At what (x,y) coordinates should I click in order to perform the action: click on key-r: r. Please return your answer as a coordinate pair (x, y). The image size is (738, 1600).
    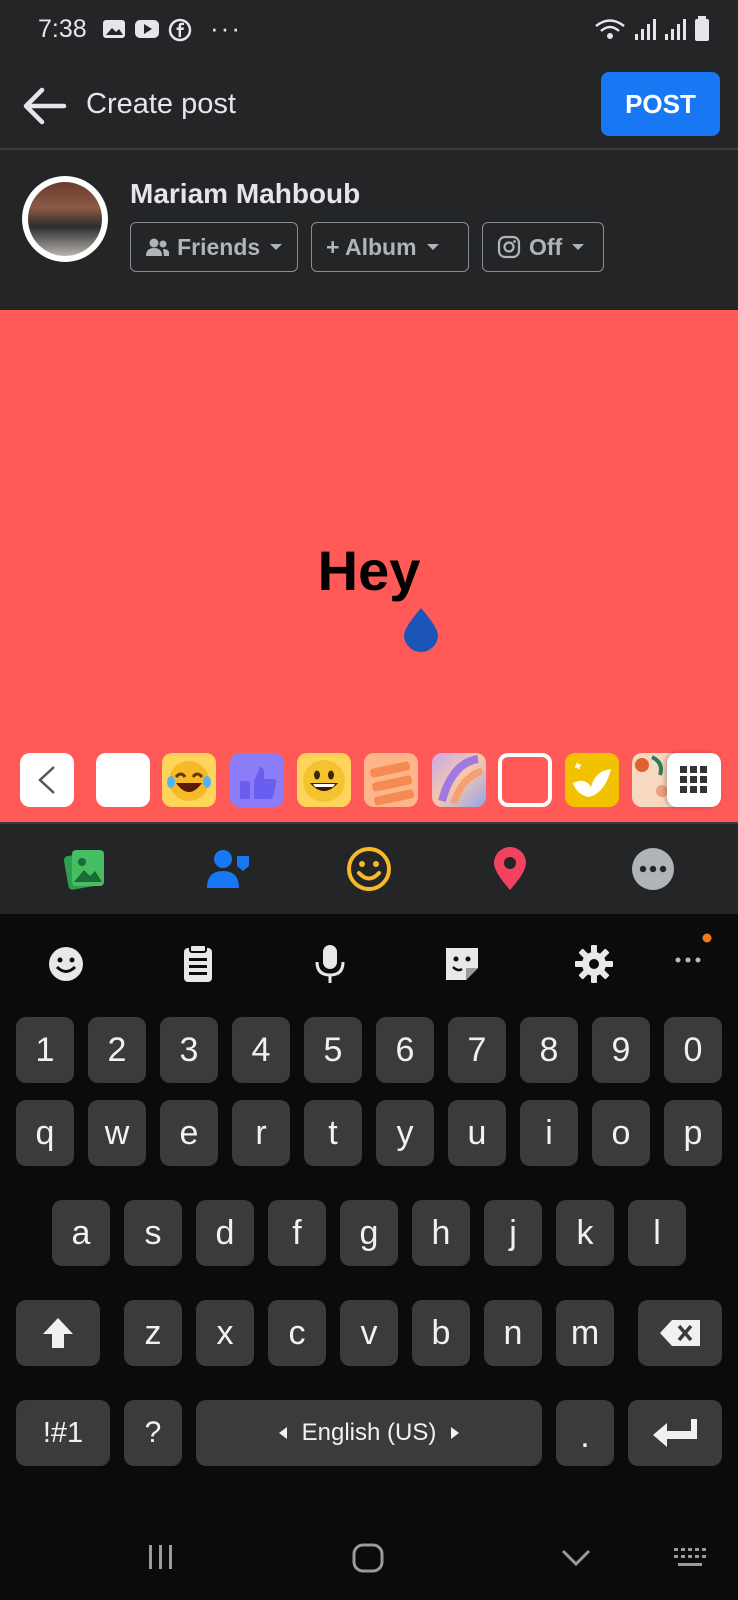
    Looking at the image, I should click on (261, 1133).